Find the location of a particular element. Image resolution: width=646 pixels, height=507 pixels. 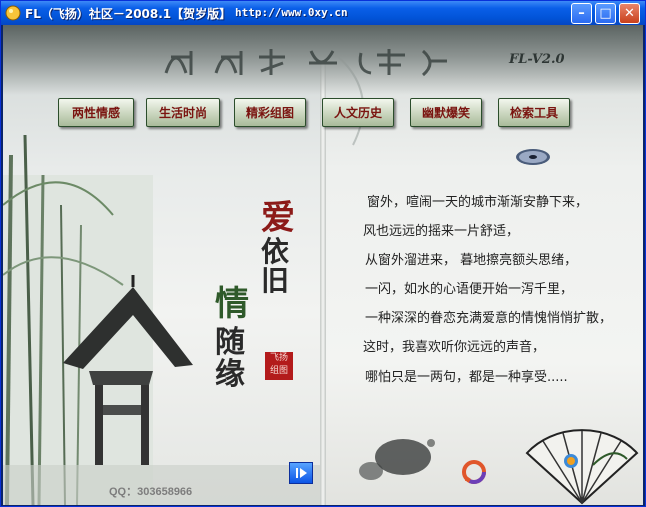

nav-button-relationships: 两性情感 is located at coordinates (96, 112).